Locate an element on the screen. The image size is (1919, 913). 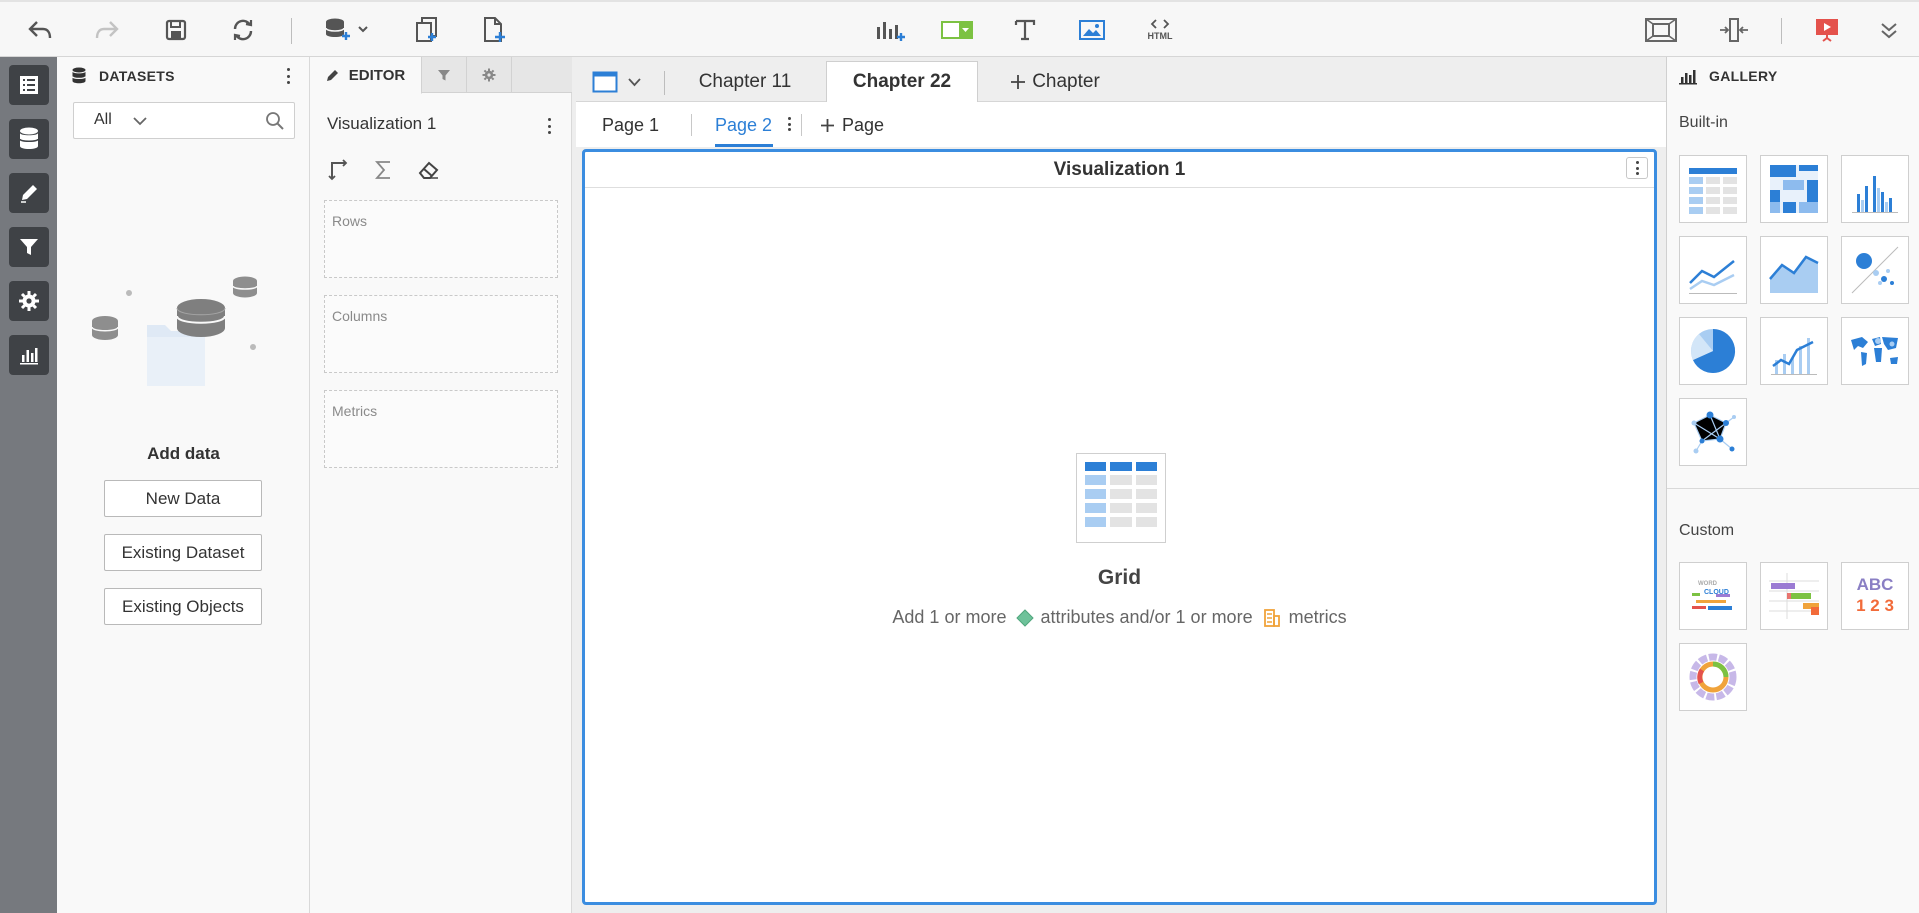
swap-axes-icon is located at coordinates (339, 170).